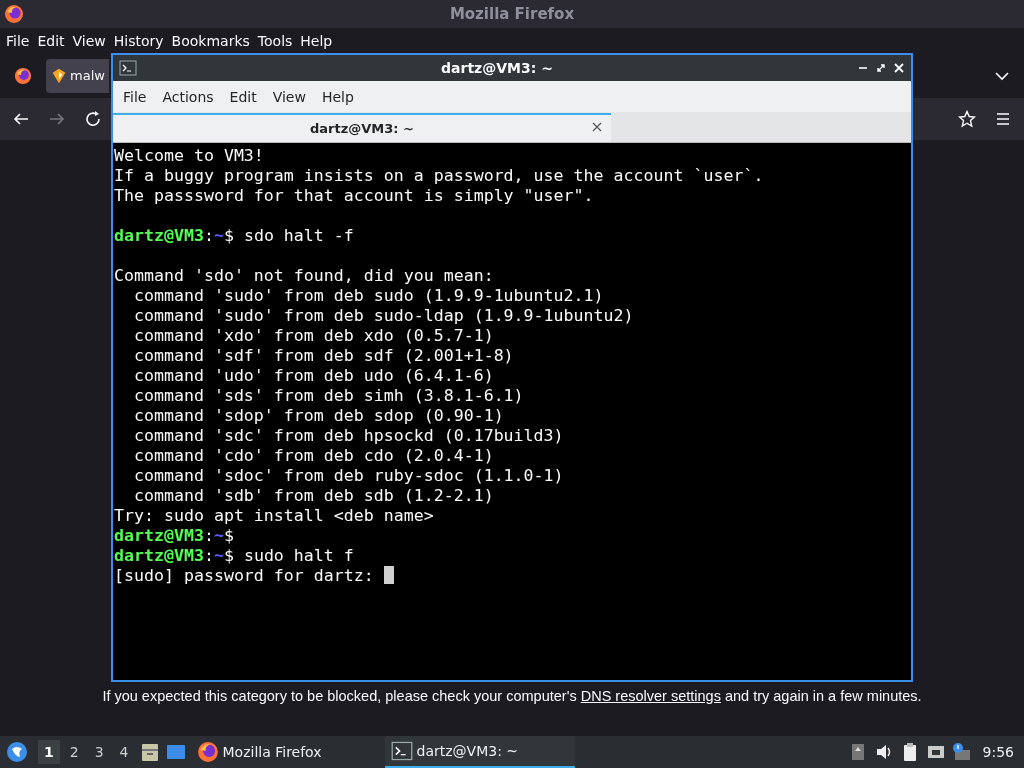  I want to click on terminal-tab: dartz@VM3: ~, so click(362, 127).